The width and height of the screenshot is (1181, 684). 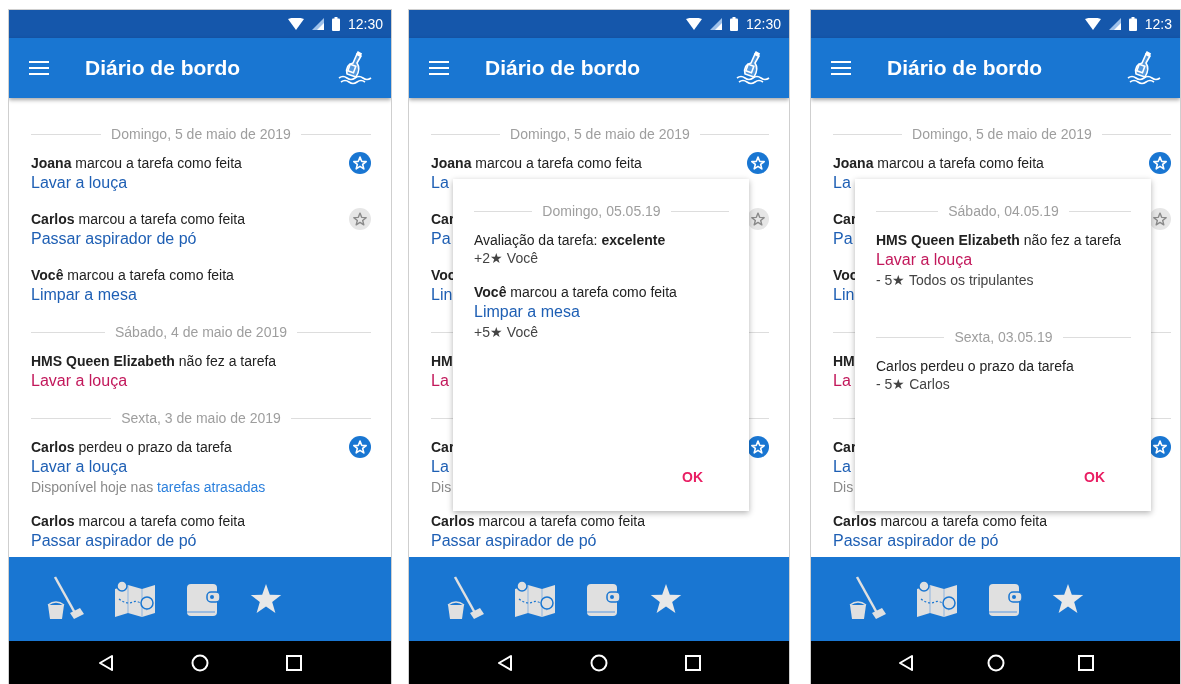 I want to click on date-divider: Sábado, 4 de maio de 2019, so click(x=201, y=332).